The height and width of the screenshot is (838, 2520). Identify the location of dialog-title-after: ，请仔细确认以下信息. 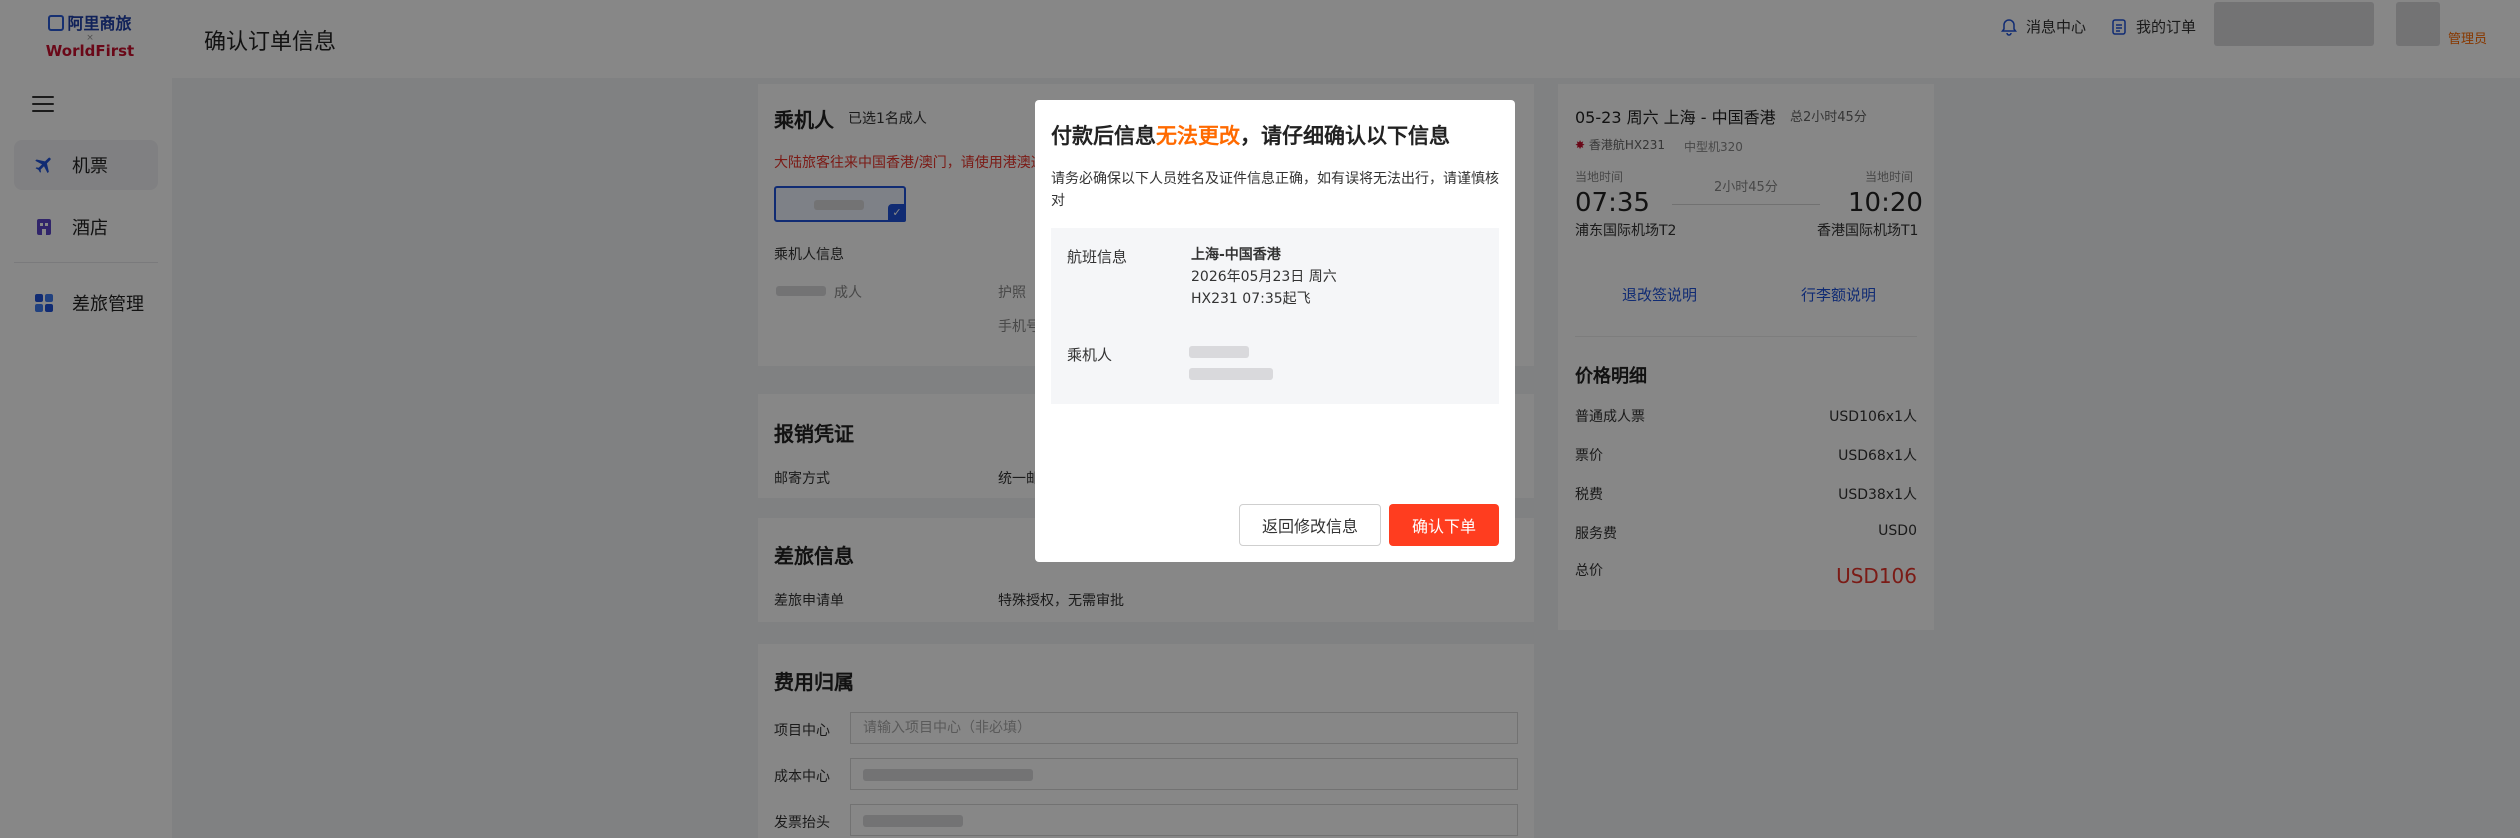
(1345, 136).